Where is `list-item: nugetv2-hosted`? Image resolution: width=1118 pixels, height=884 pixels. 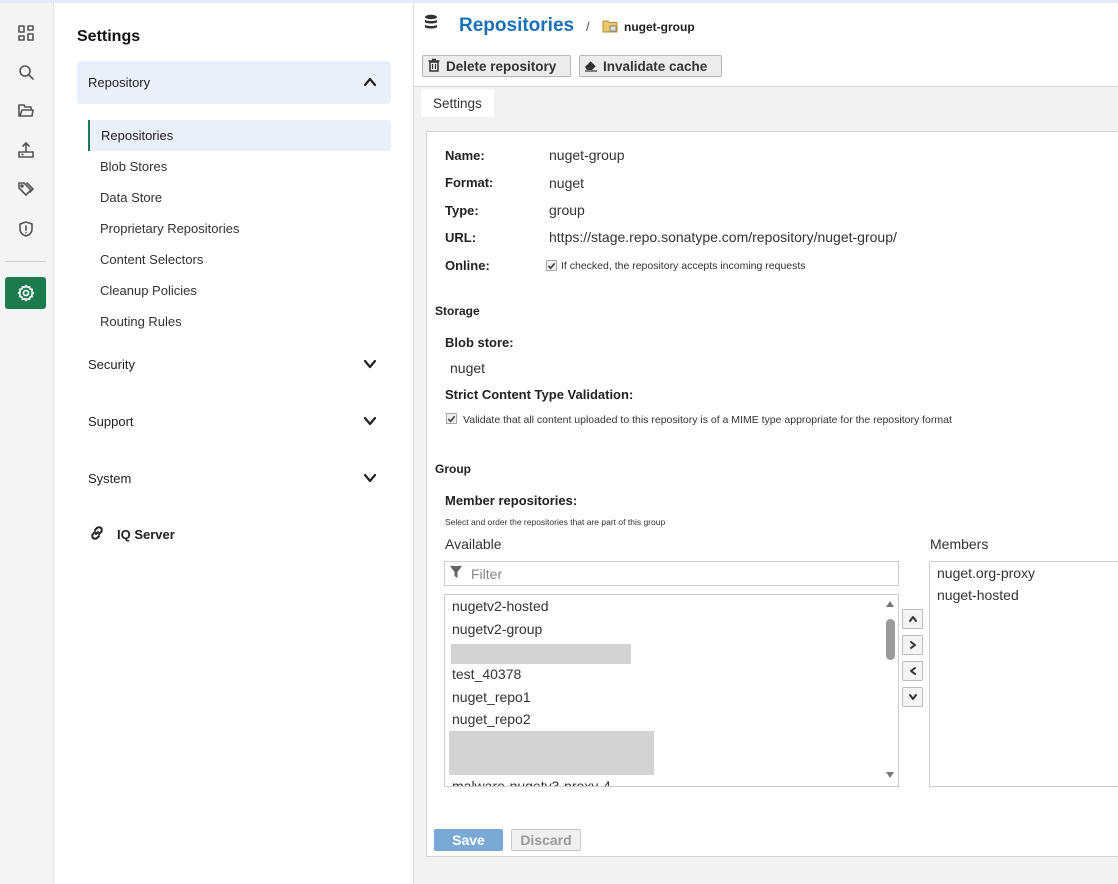 list-item: nugetv2-hosted is located at coordinates (500, 606).